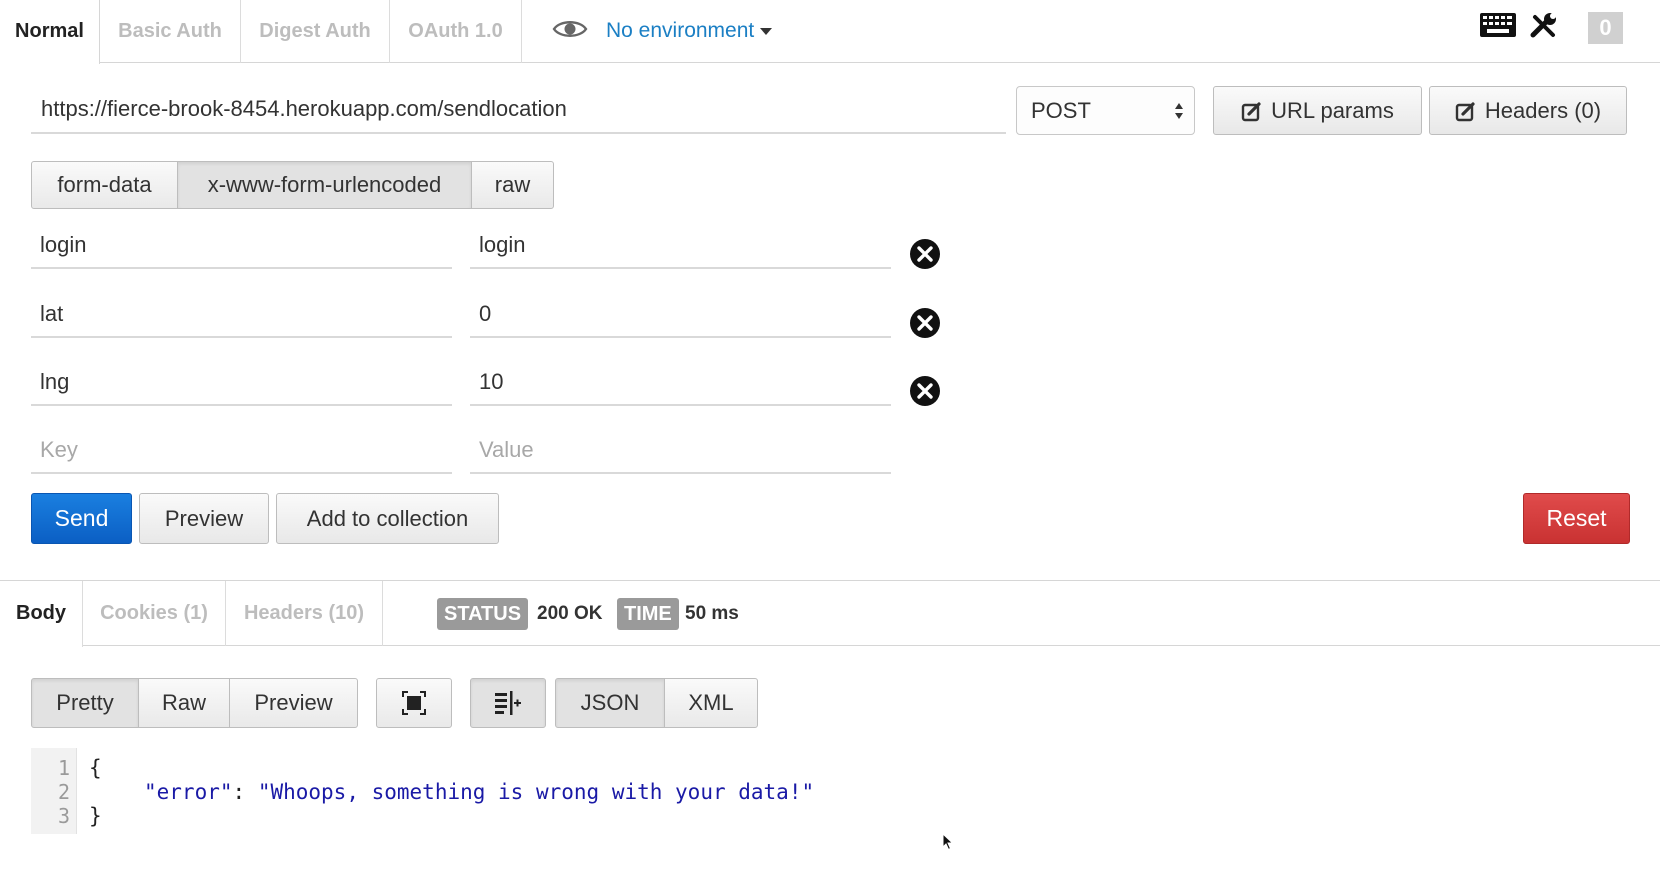 The height and width of the screenshot is (885, 1660). I want to click on history-count-badge: 0, so click(1605, 28).